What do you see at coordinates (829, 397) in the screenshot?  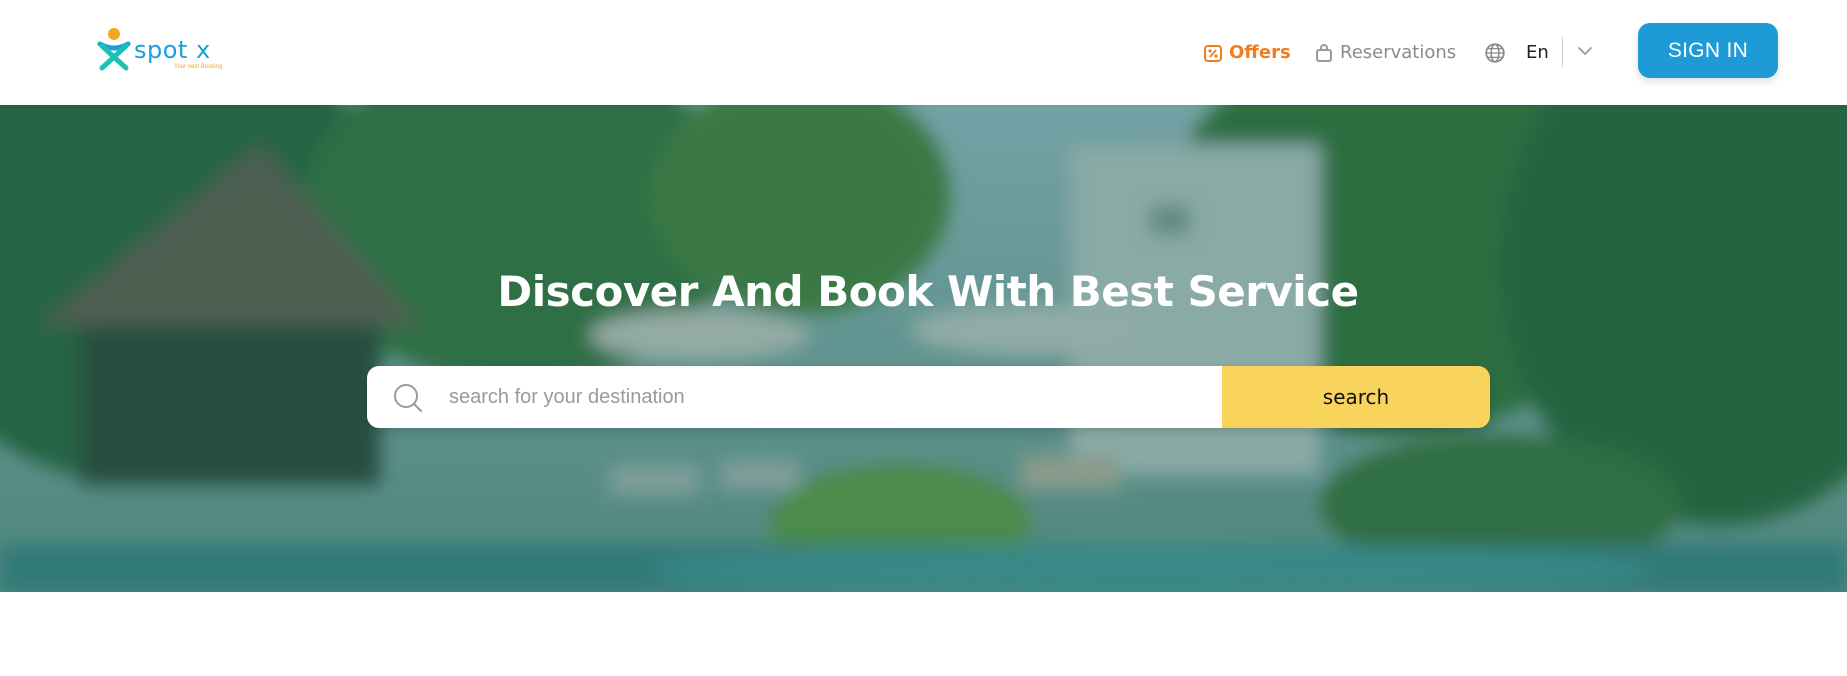 I see `search-input` at bounding box center [829, 397].